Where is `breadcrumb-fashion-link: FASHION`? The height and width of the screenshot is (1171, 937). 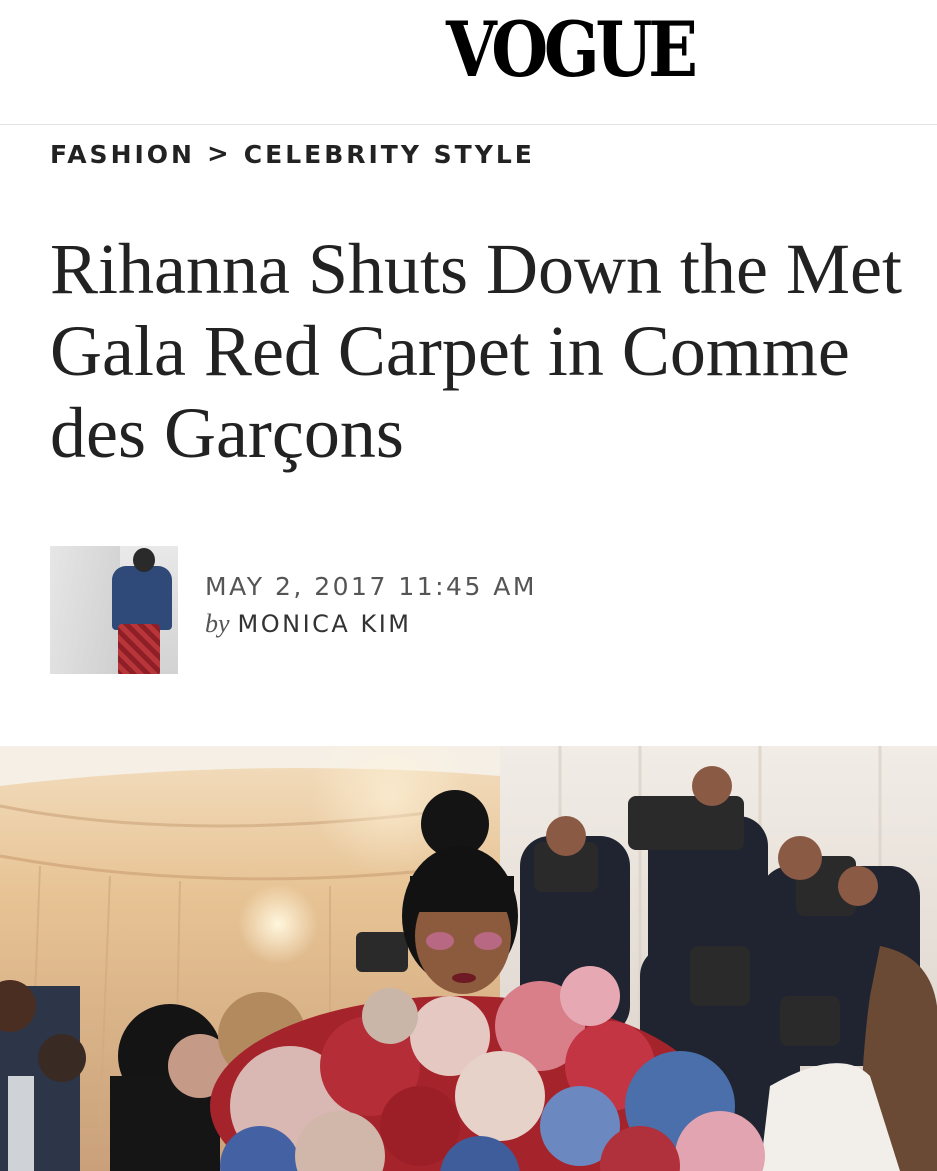
breadcrumb-fashion-link: FASHION is located at coordinates (122, 154).